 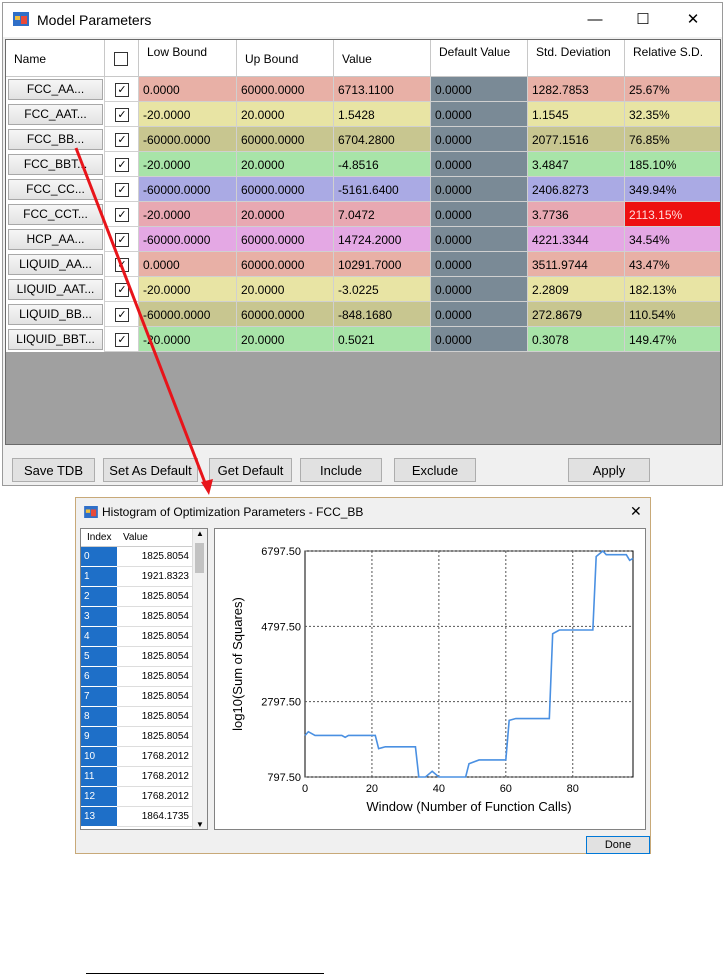 I want to click on data-series-line, so click(x=469, y=663).